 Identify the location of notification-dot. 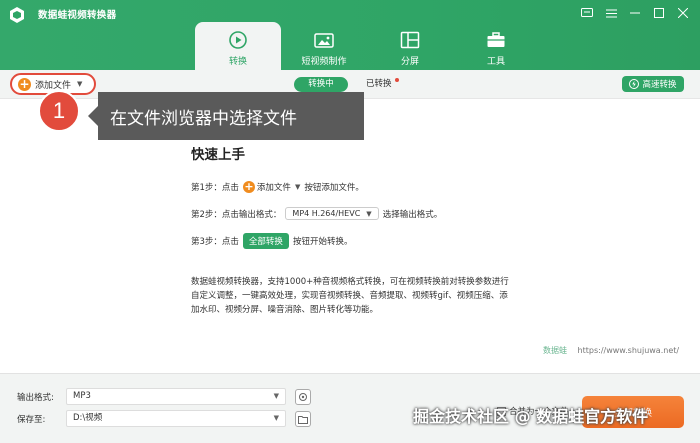
(397, 80).